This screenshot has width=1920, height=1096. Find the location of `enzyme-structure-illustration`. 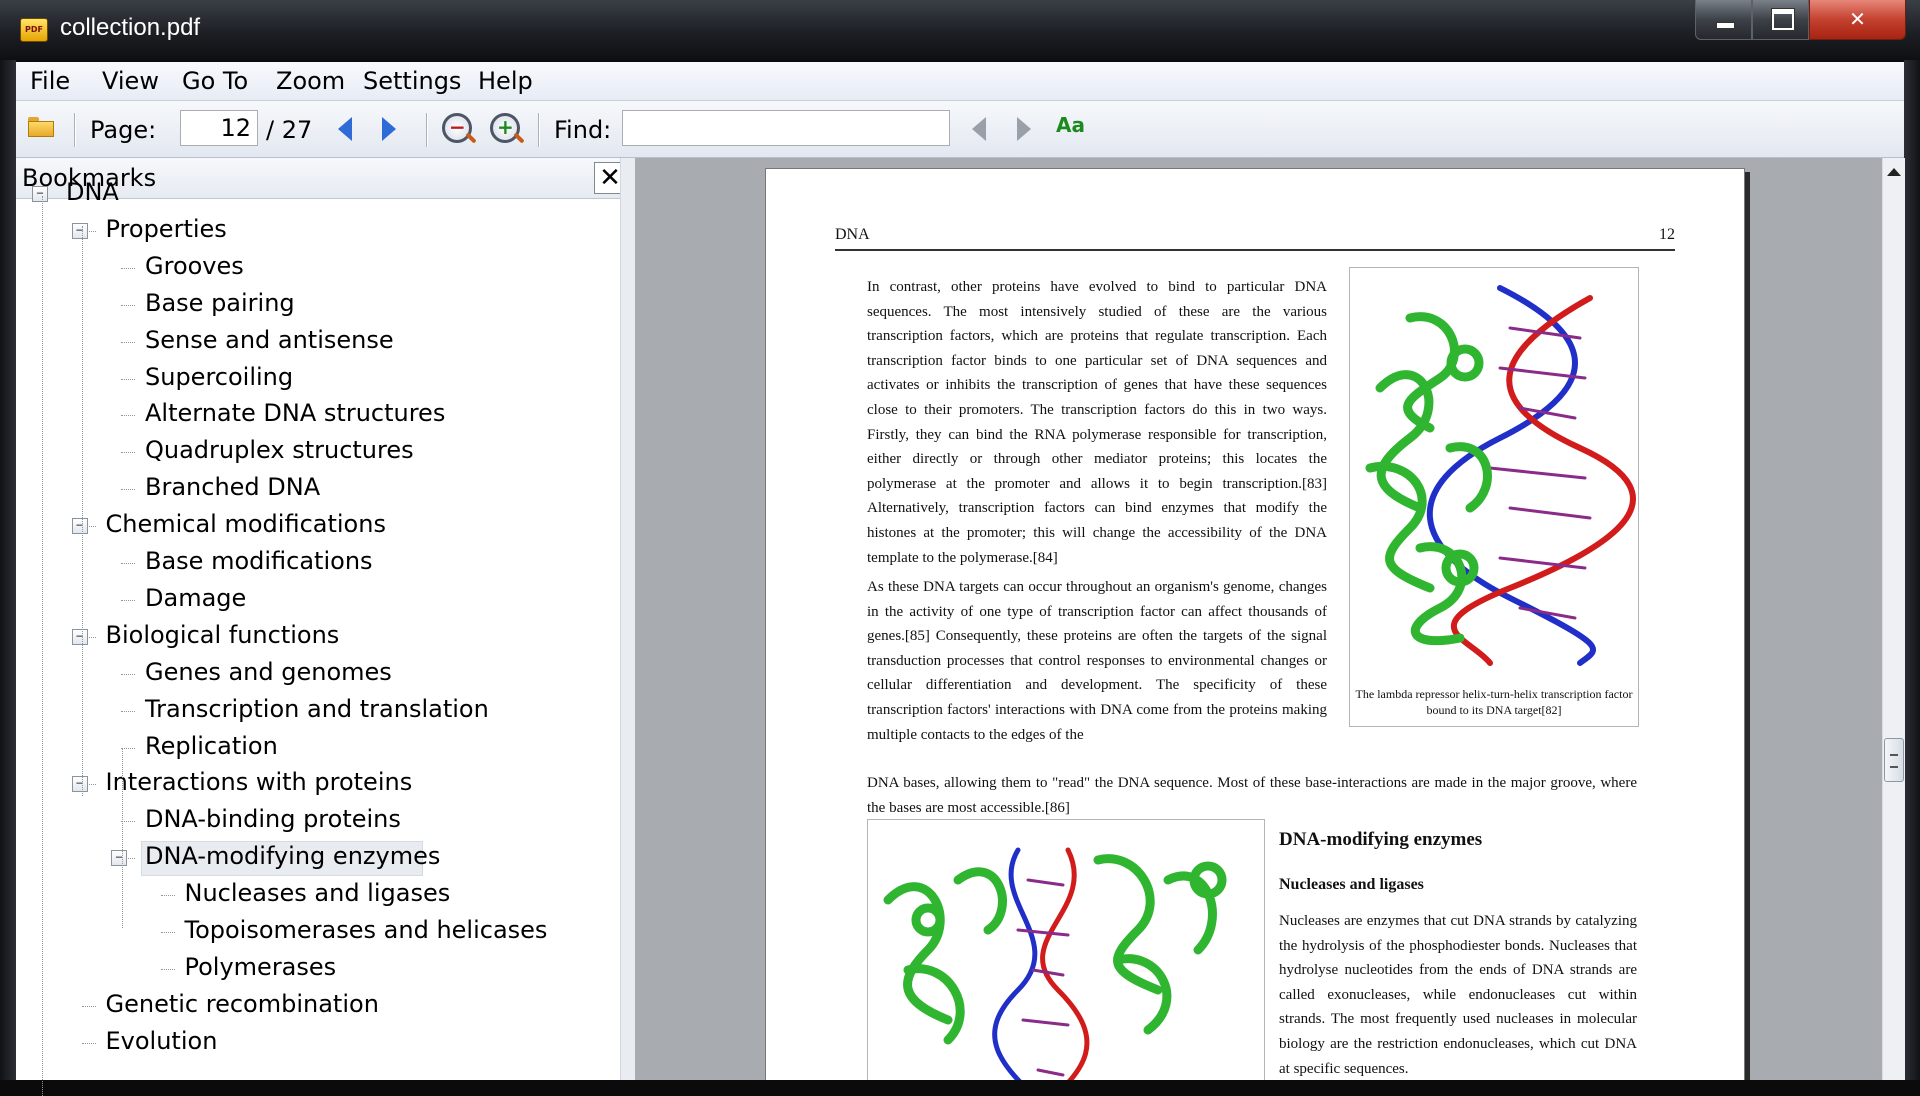

enzyme-structure-illustration is located at coordinates (1055, 963).